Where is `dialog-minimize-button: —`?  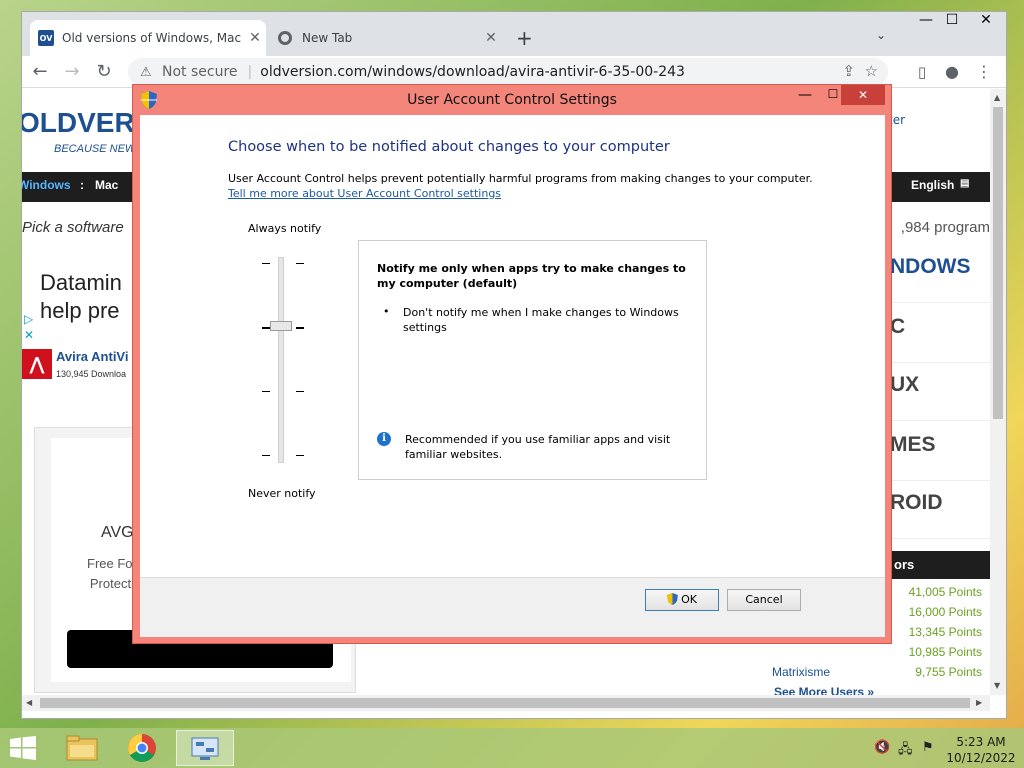
dialog-minimize-button: — is located at coordinates (805, 98).